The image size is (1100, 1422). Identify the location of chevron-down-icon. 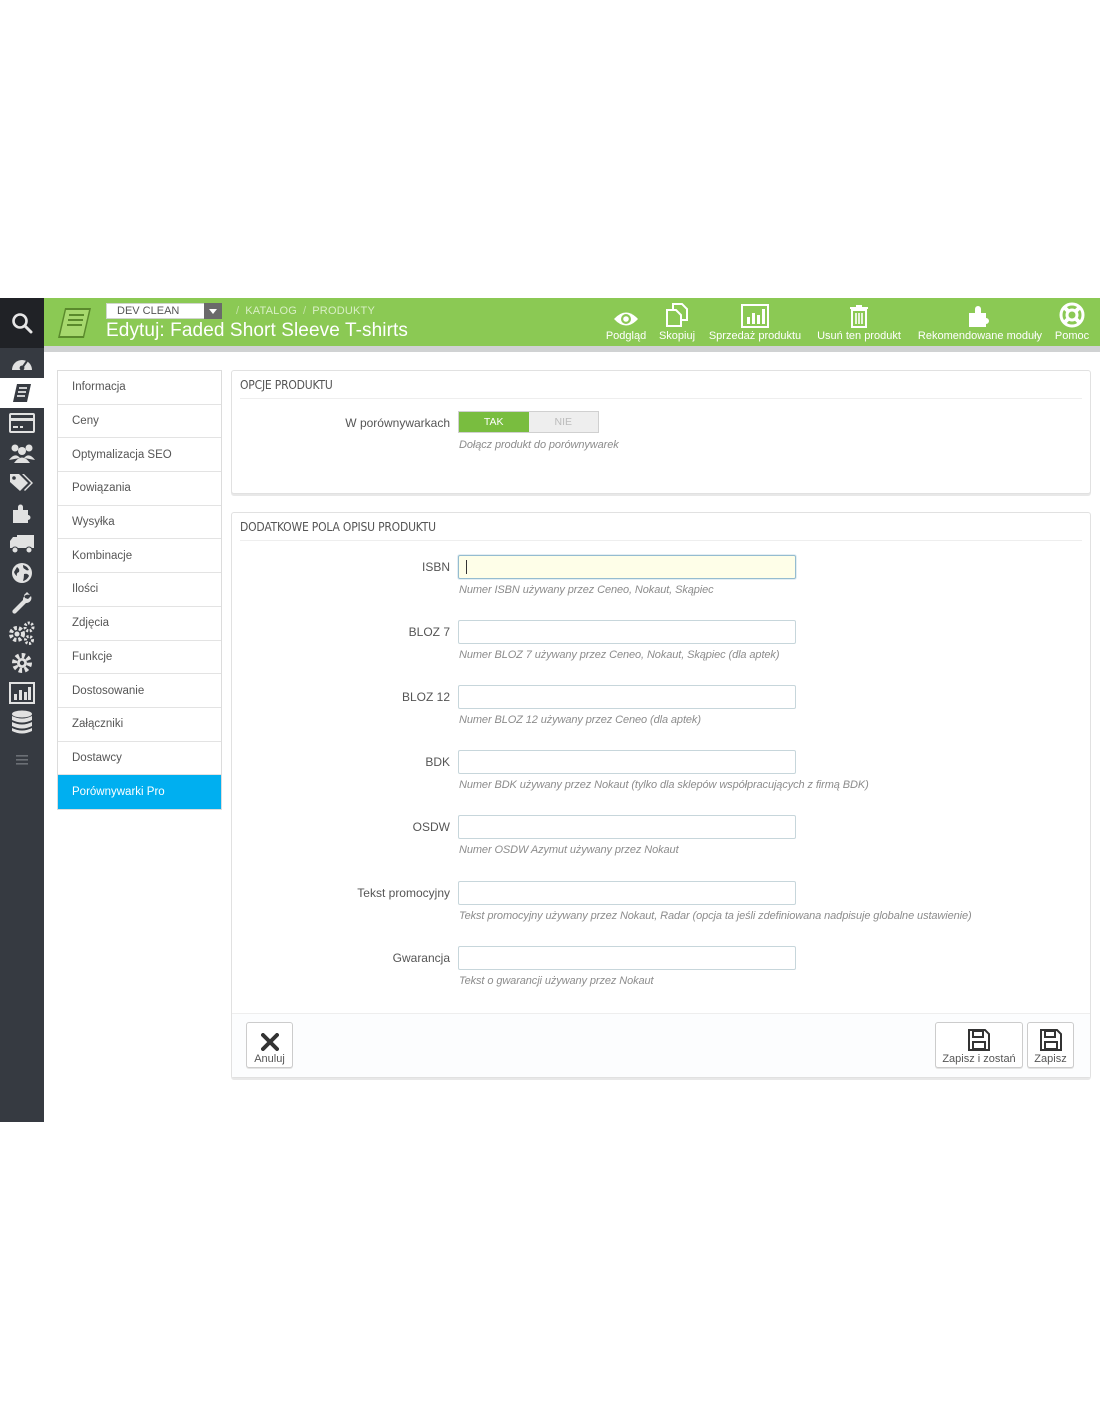
(213, 311).